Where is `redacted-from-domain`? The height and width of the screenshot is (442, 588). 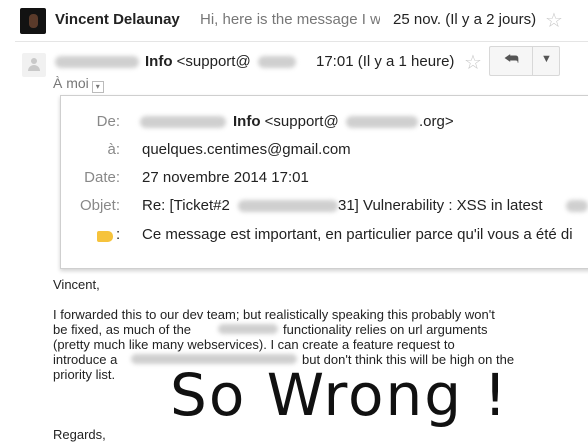
redacted-from-domain is located at coordinates (382, 122).